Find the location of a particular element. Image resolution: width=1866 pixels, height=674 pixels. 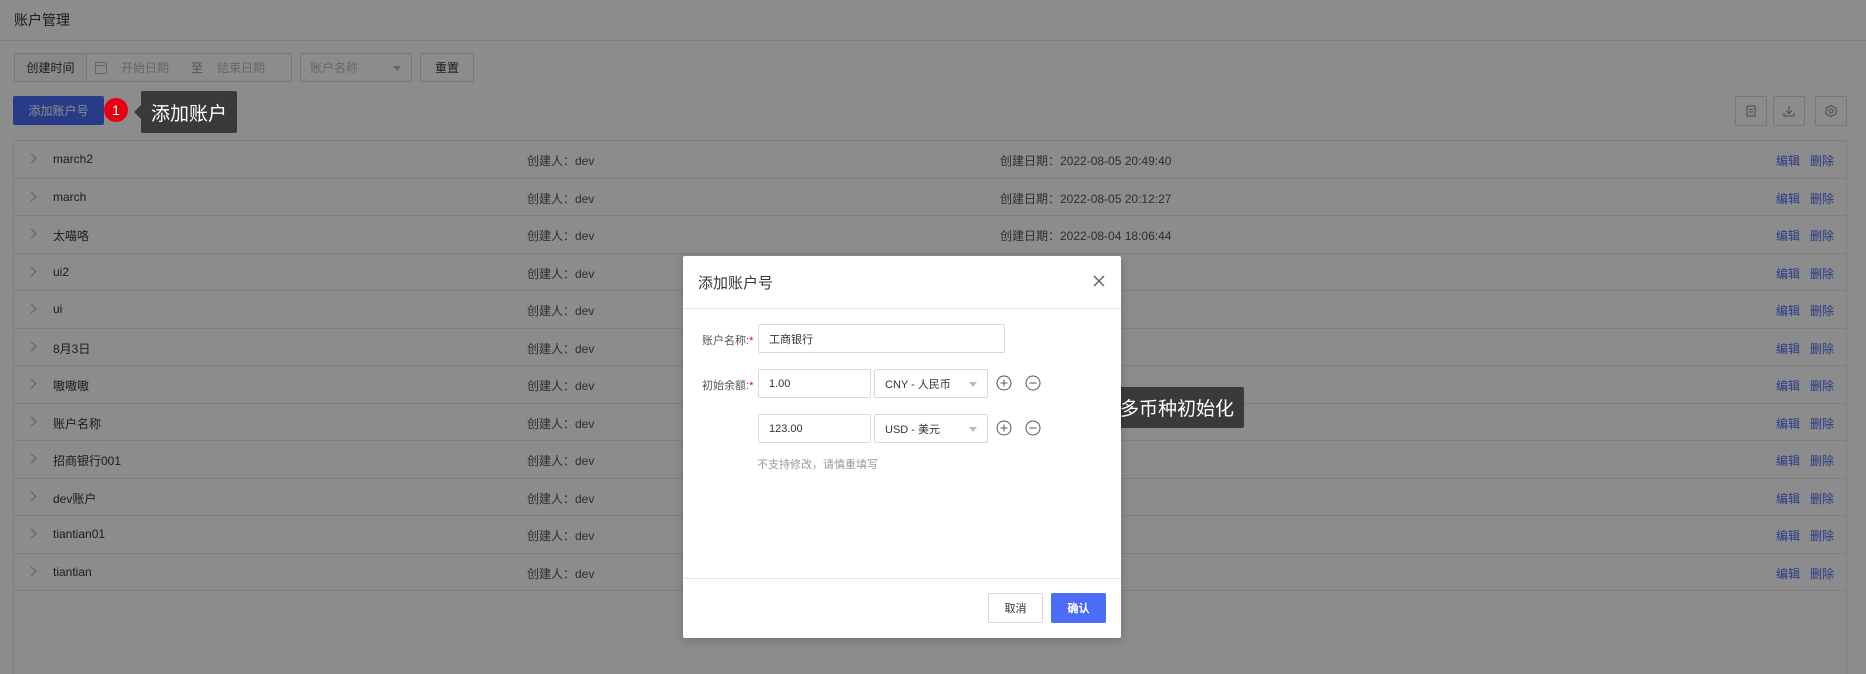

currency-select-1-value: CNY - 人民币 is located at coordinates (918, 384).